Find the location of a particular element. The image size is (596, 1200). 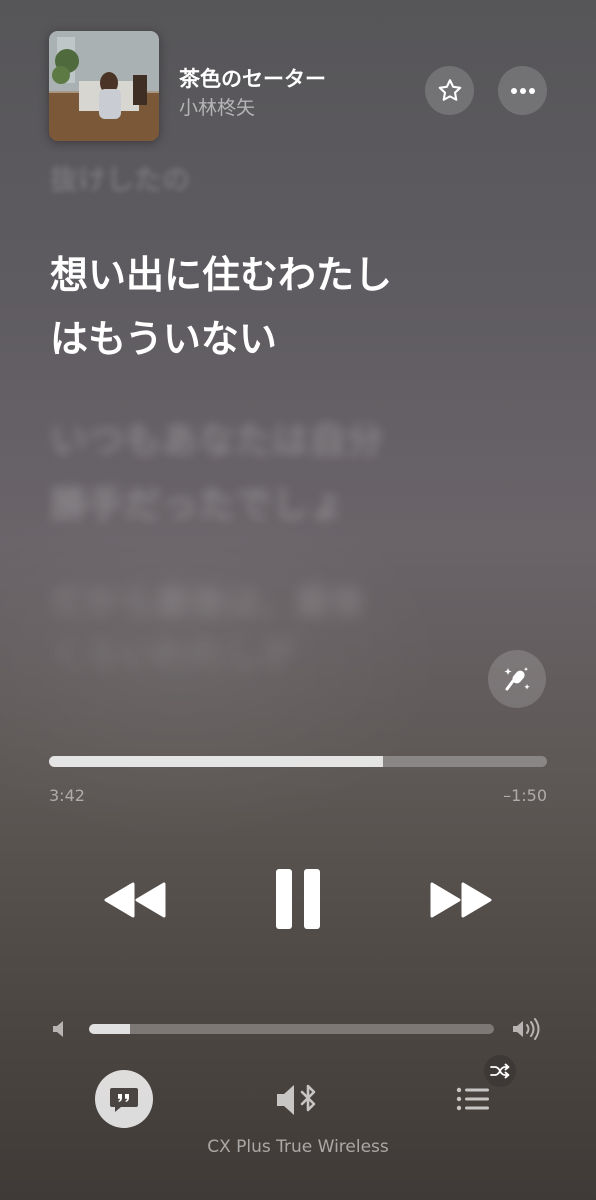

playback-progress-fill is located at coordinates (216, 761).